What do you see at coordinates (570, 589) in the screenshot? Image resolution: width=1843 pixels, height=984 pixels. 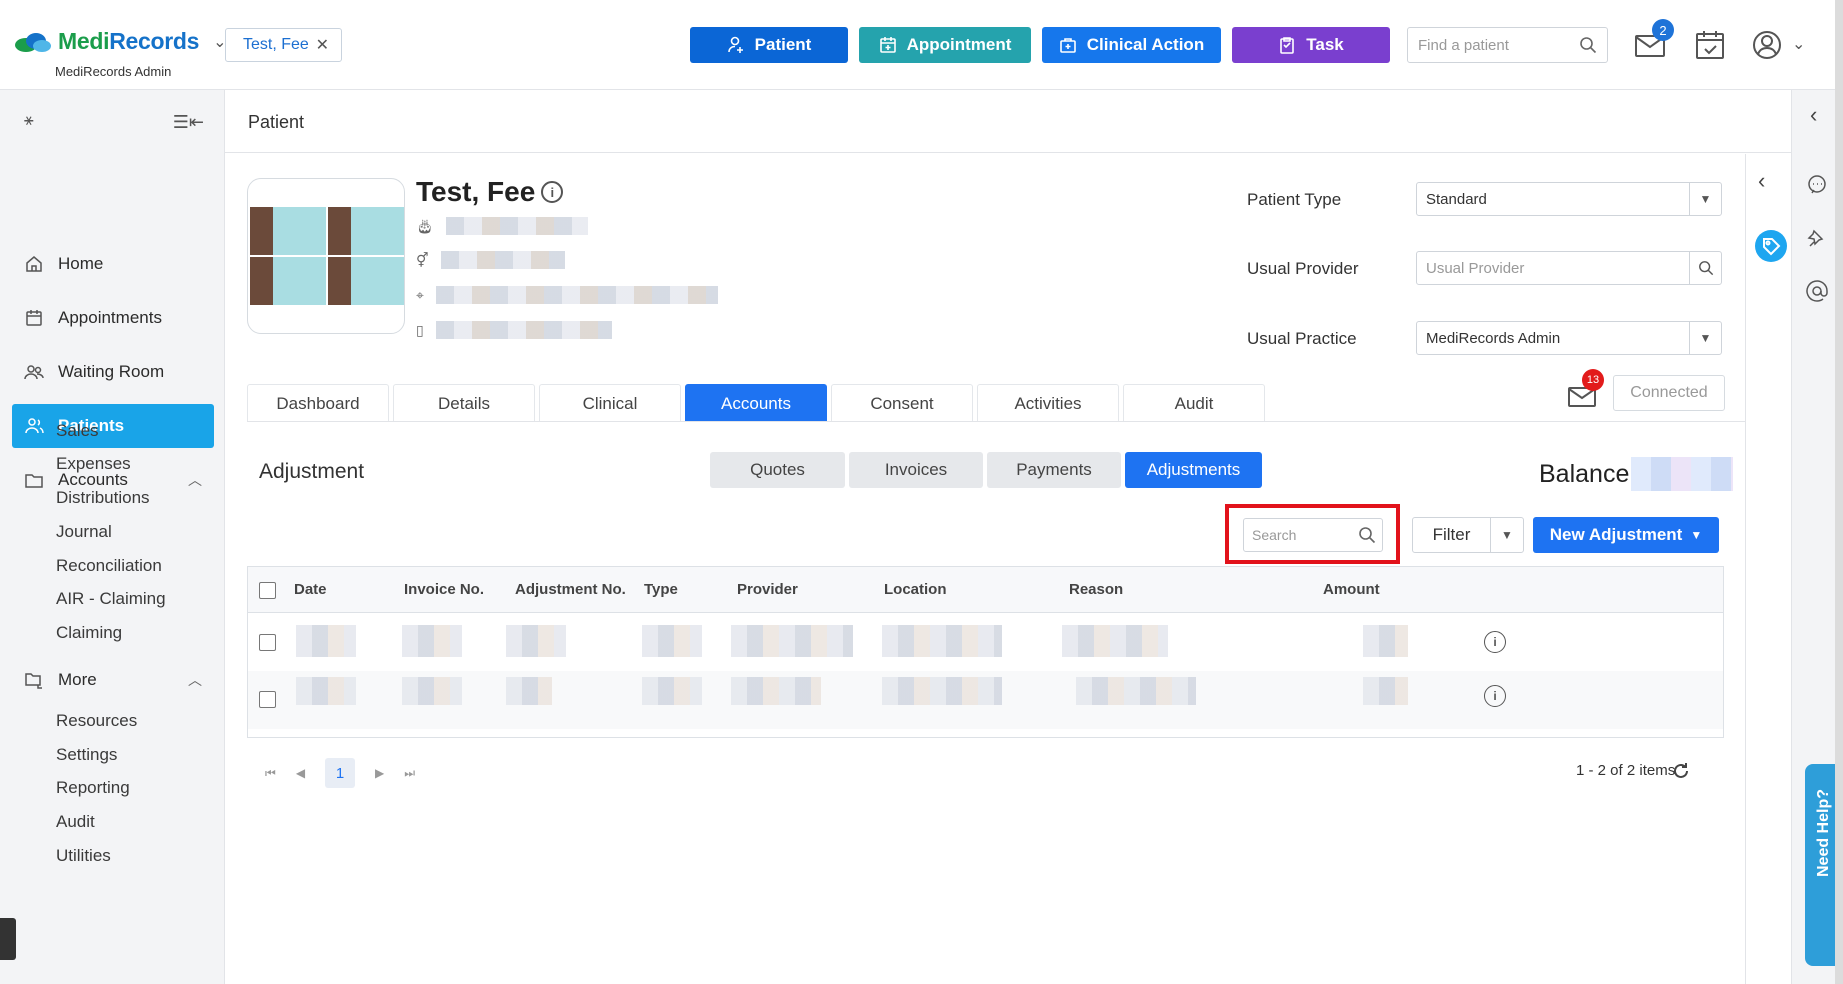 I see `column-header-adjustment-no: Adjustment No.` at bounding box center [570, 589].